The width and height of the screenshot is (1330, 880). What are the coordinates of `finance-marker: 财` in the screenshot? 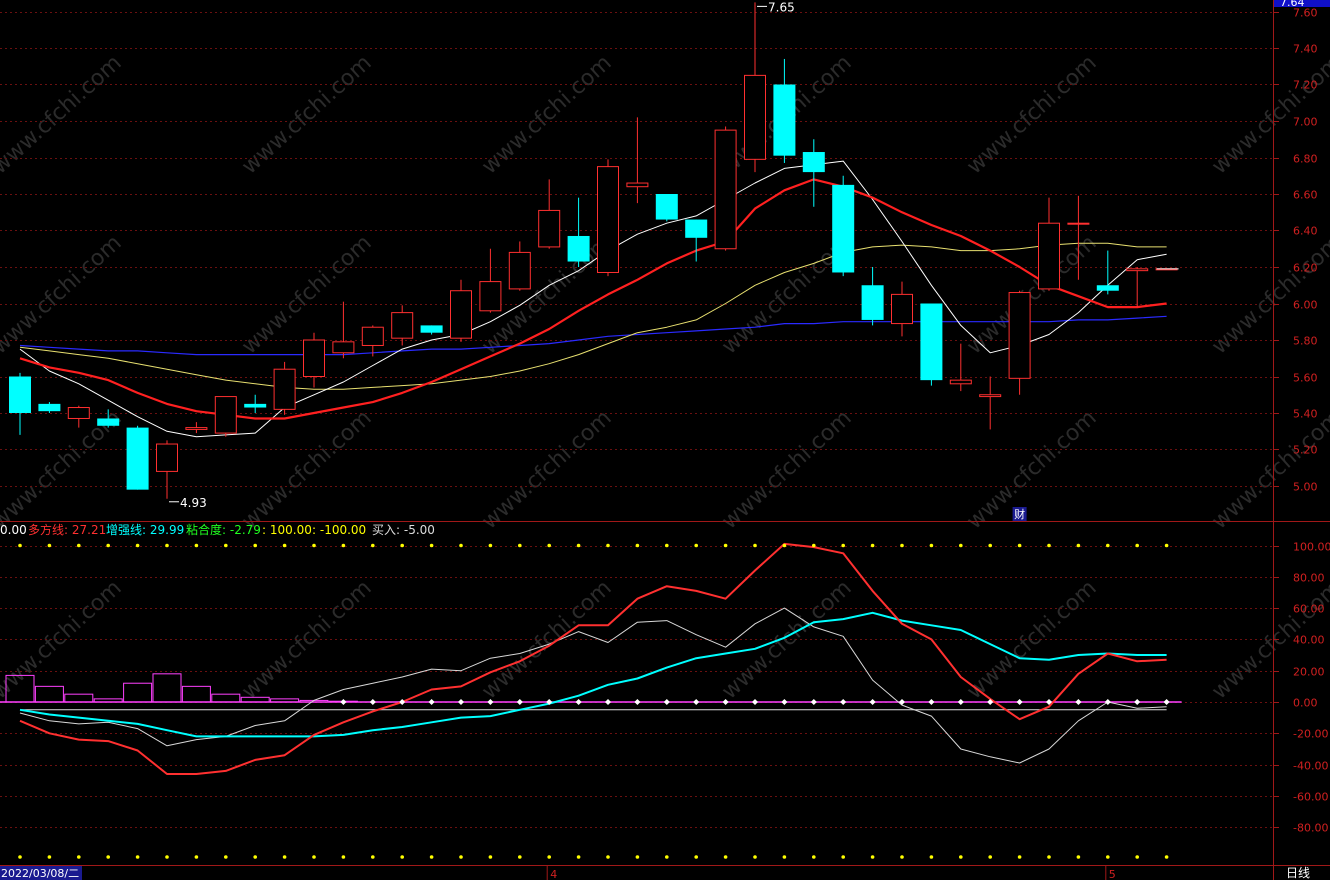 It's located at (1019, 514).